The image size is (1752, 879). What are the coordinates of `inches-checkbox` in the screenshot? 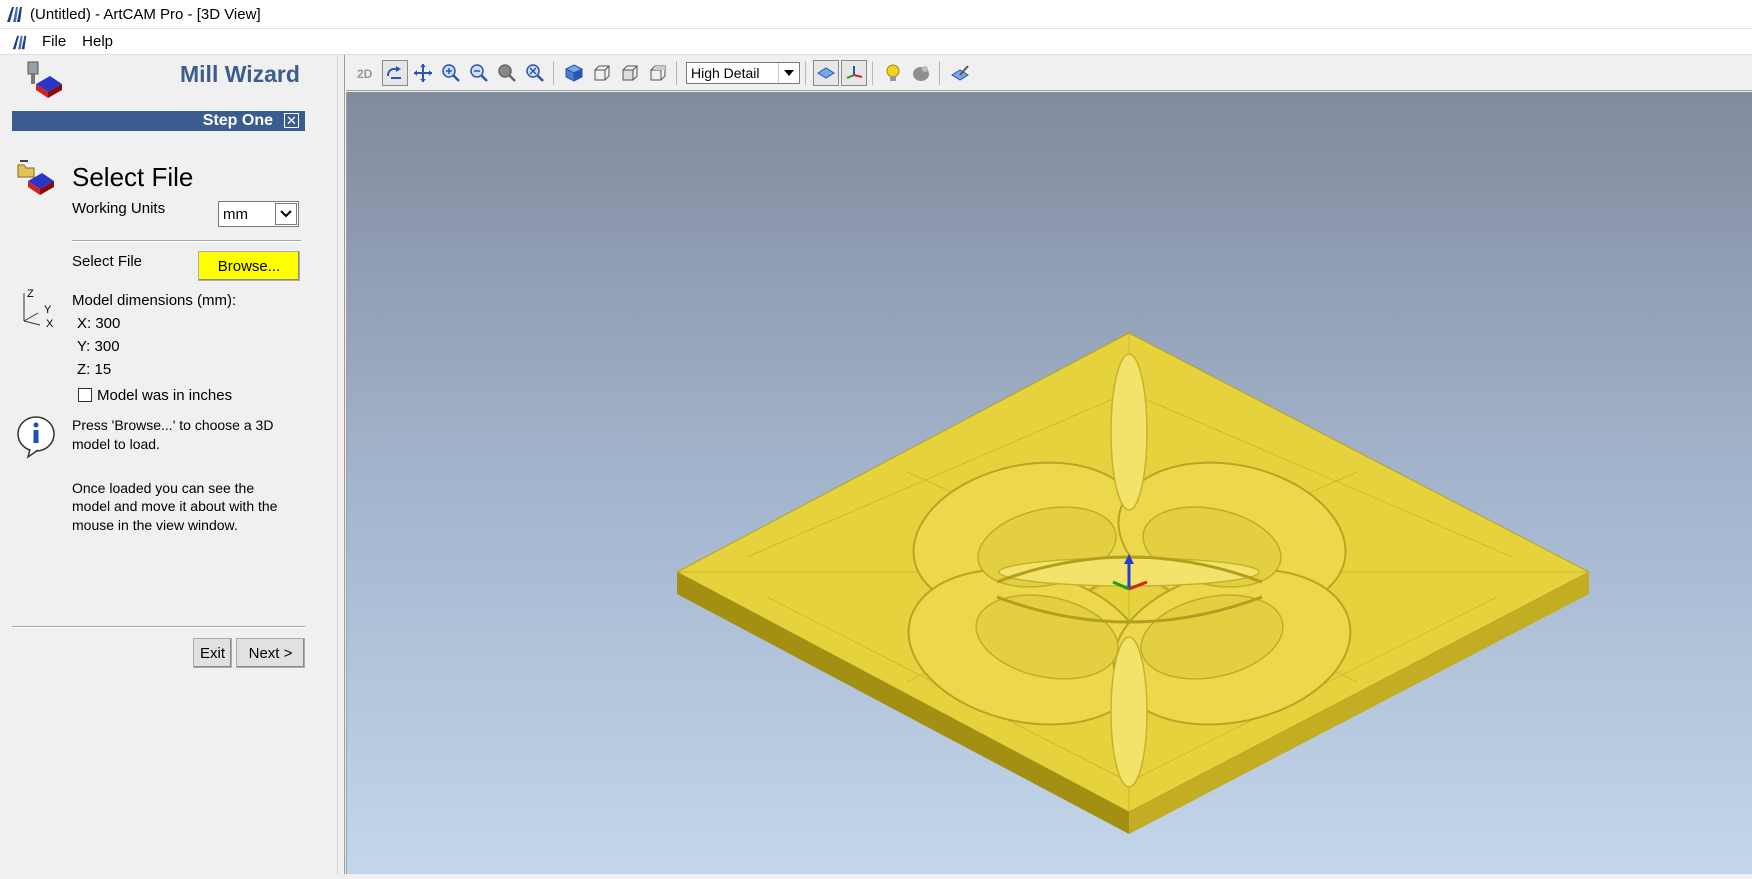 It's located at (85, 395).